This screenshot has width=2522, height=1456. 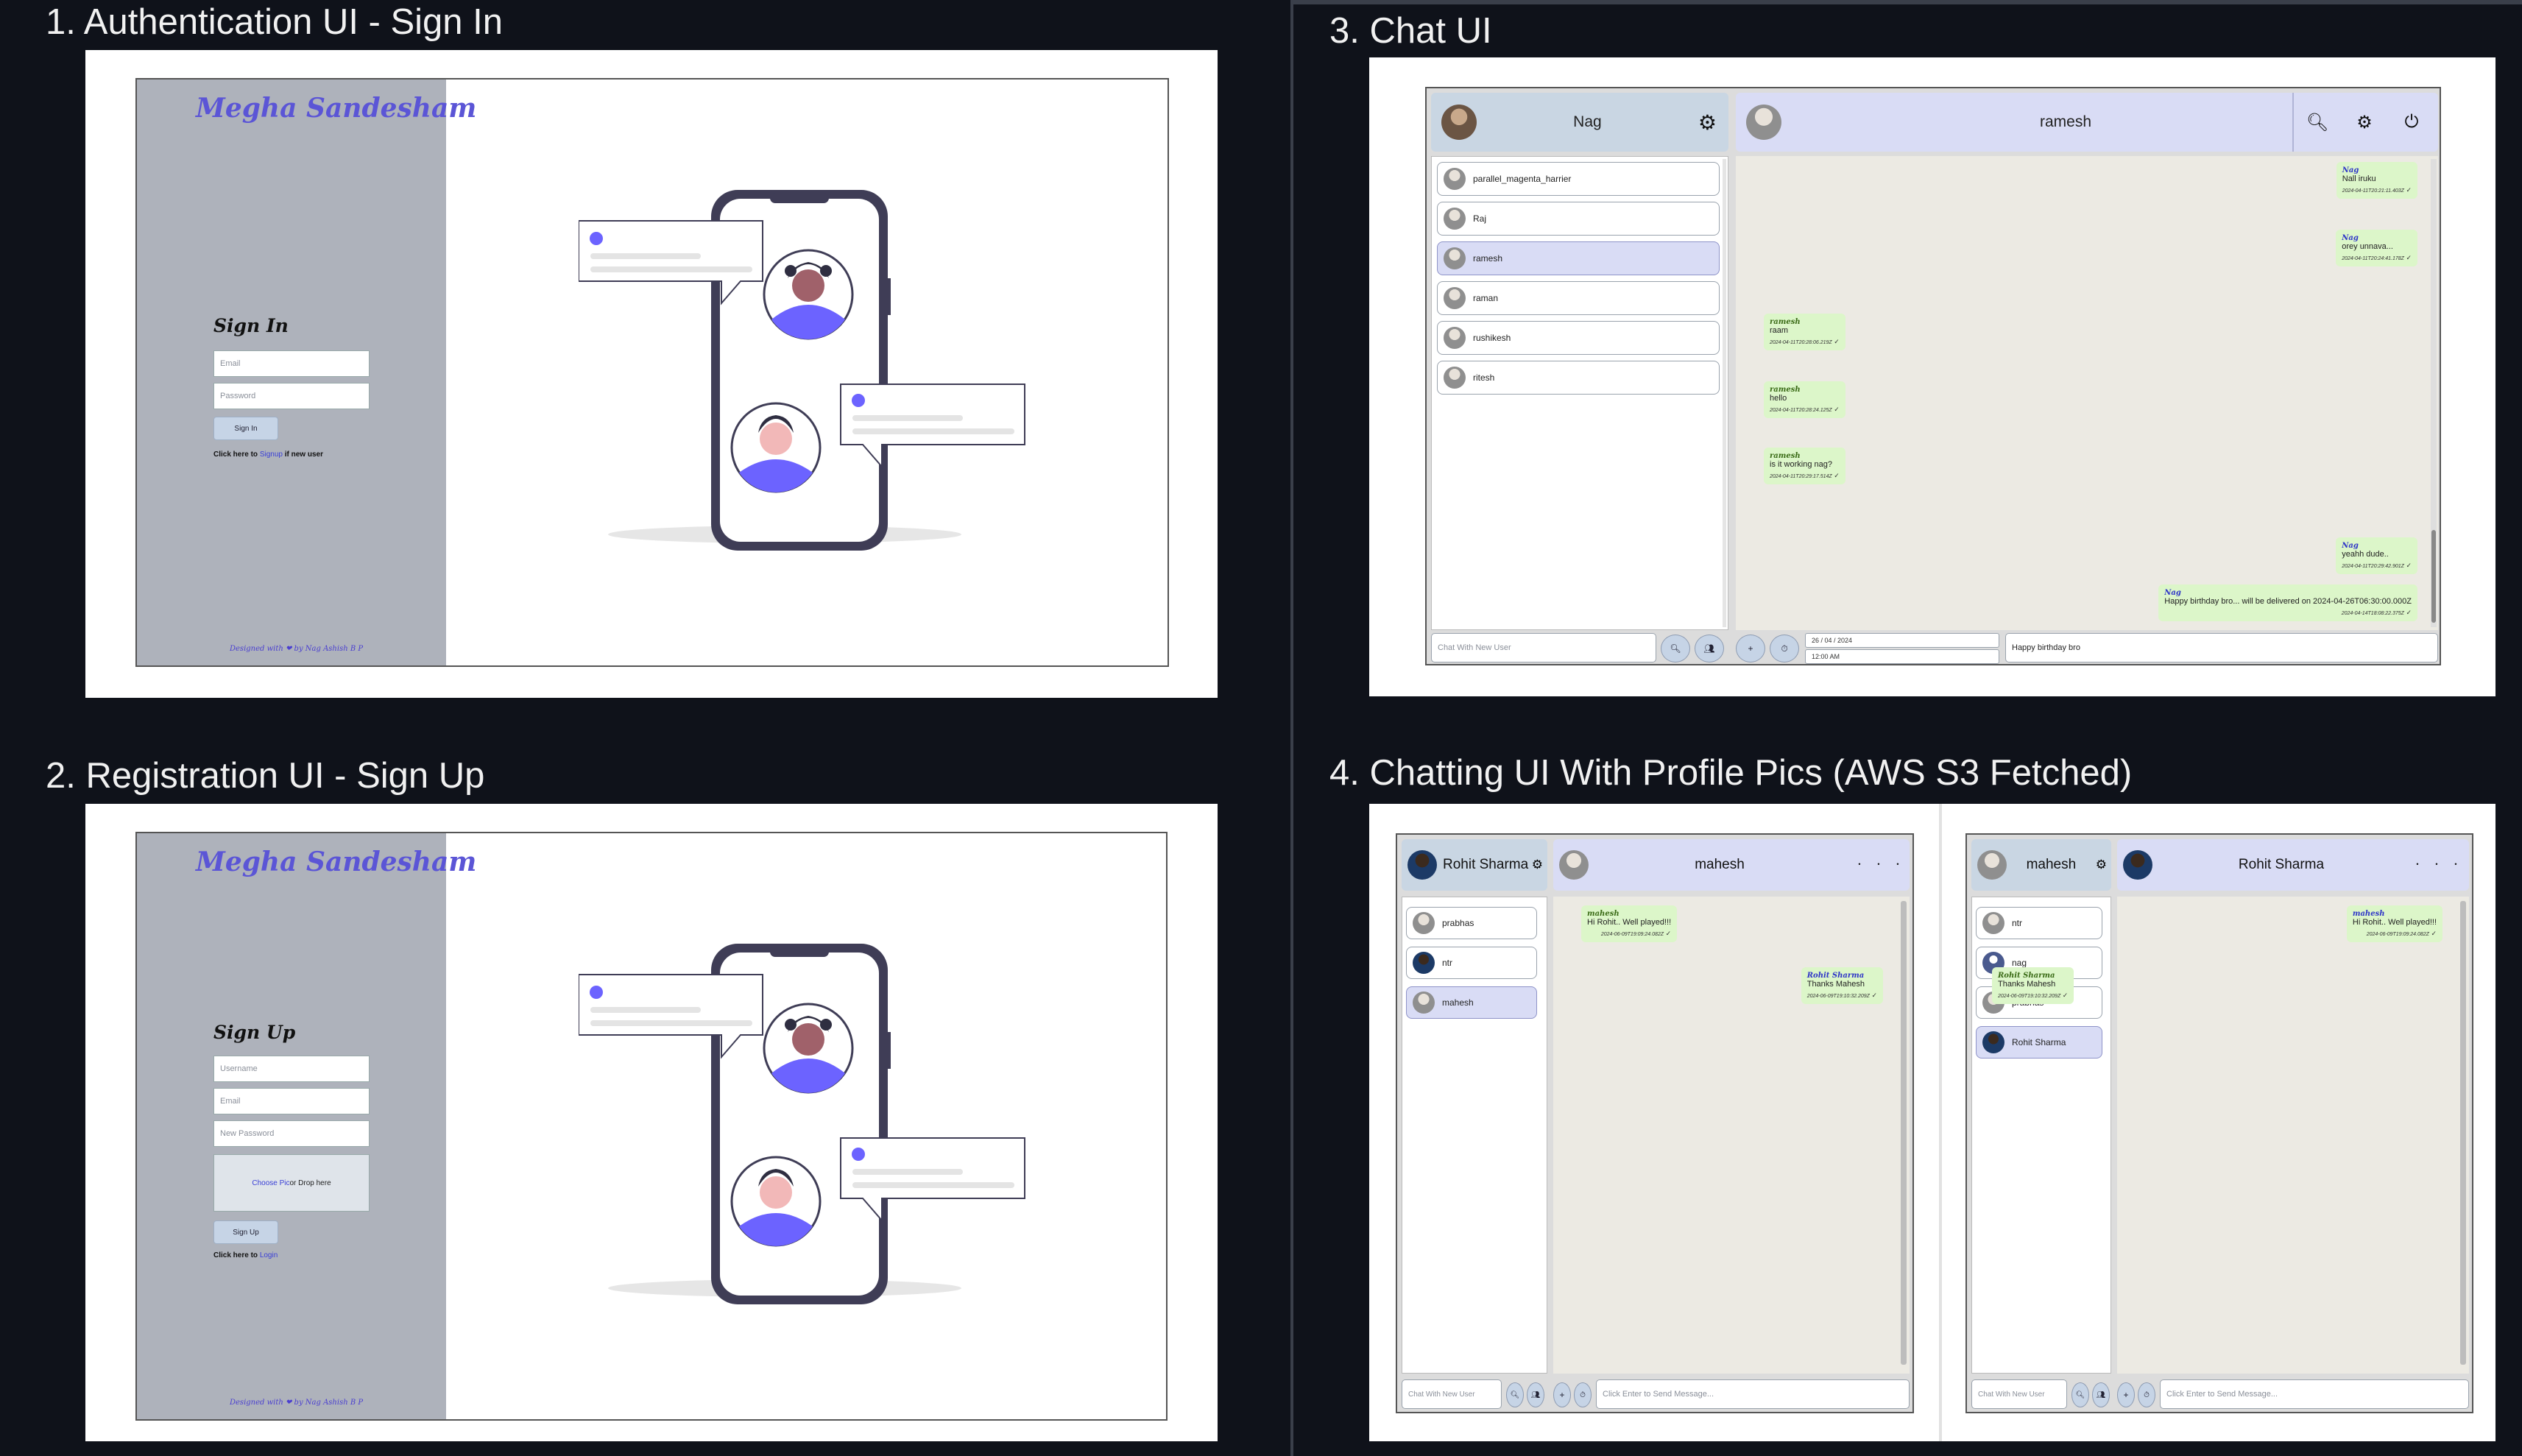 I want to click on message-sender: mahesh, so click(x=1603, y=914).